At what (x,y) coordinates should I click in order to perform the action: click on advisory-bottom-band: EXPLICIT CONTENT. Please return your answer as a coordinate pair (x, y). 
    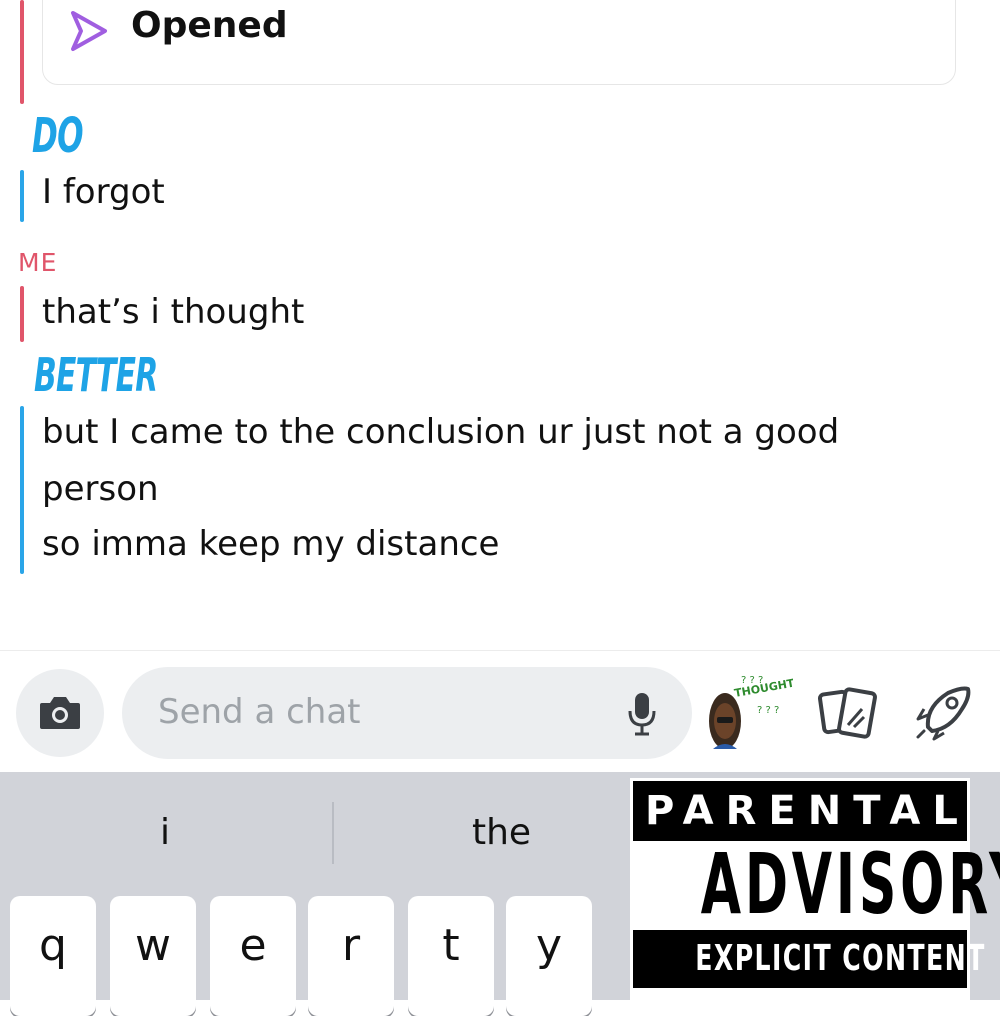
    Looking at the image, I should click on (808, 959).